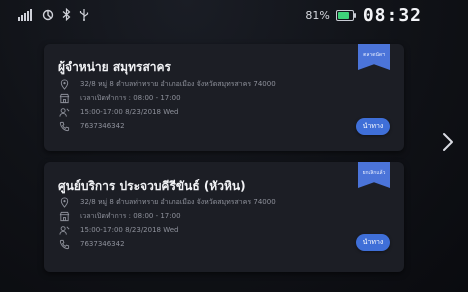 The image size is (468, 292). Describe the element at coordinates (84, 16) in the screenshot. I see `usb-icon` at that location.